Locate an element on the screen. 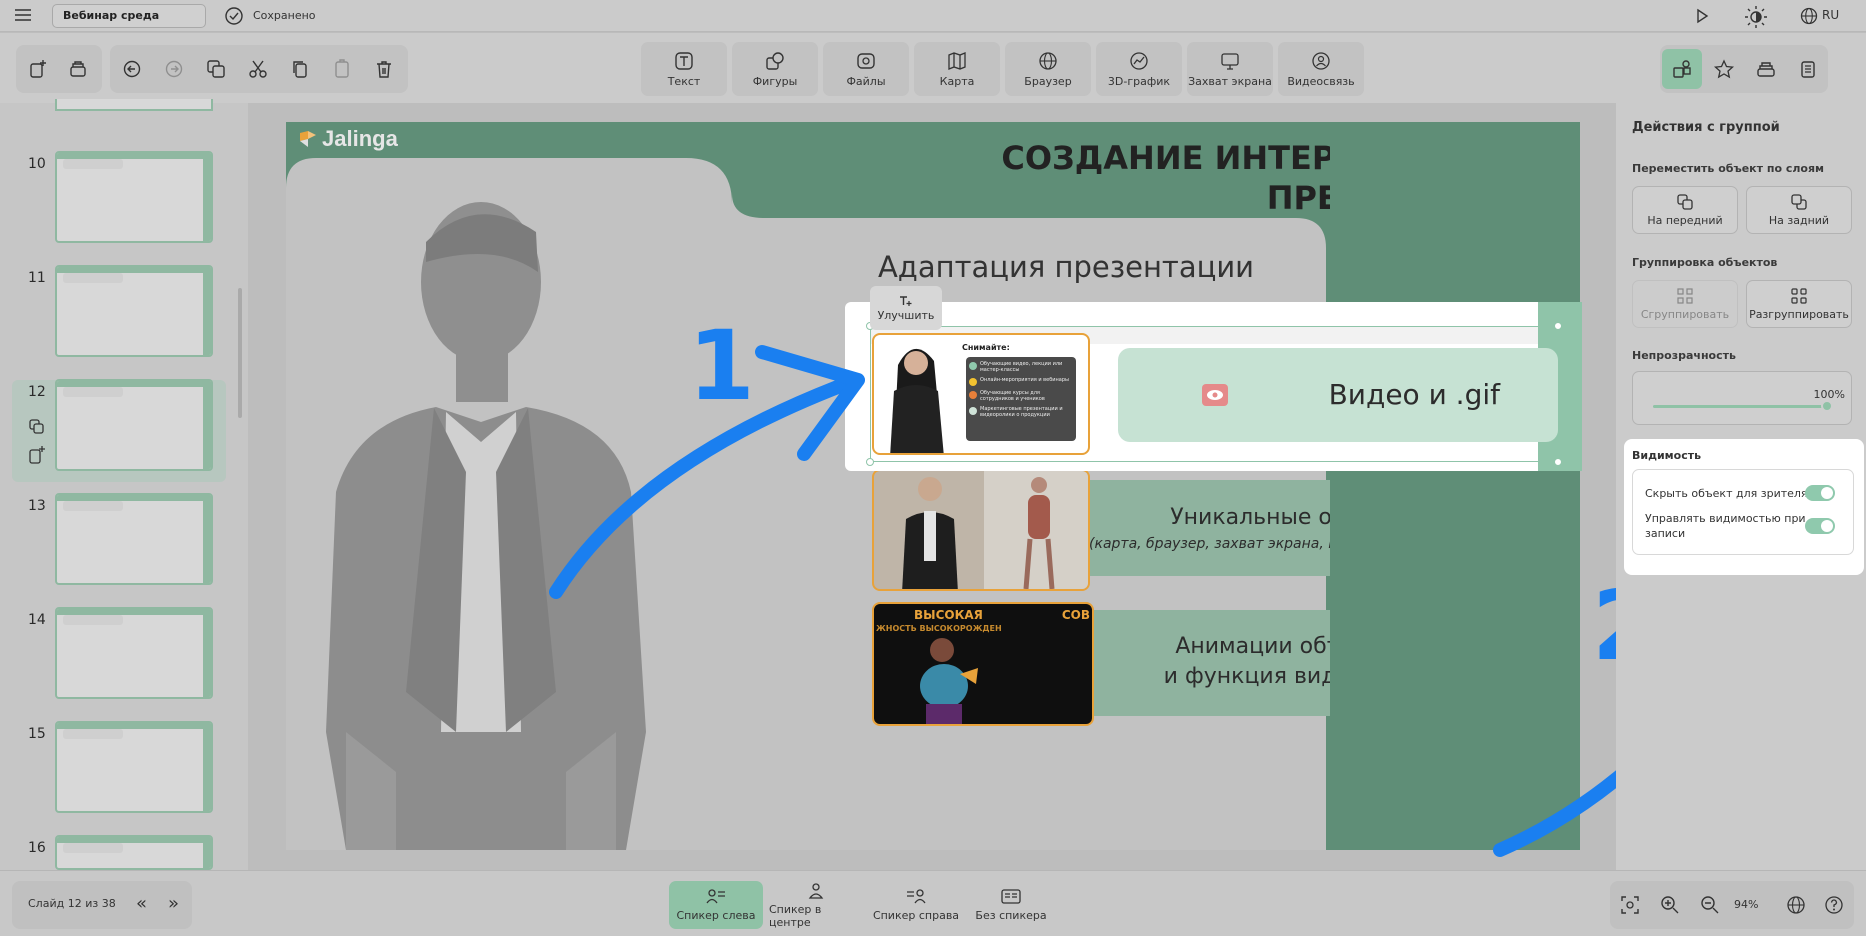  tool-chart: 3D-график is located at coordinates (1139, 69).